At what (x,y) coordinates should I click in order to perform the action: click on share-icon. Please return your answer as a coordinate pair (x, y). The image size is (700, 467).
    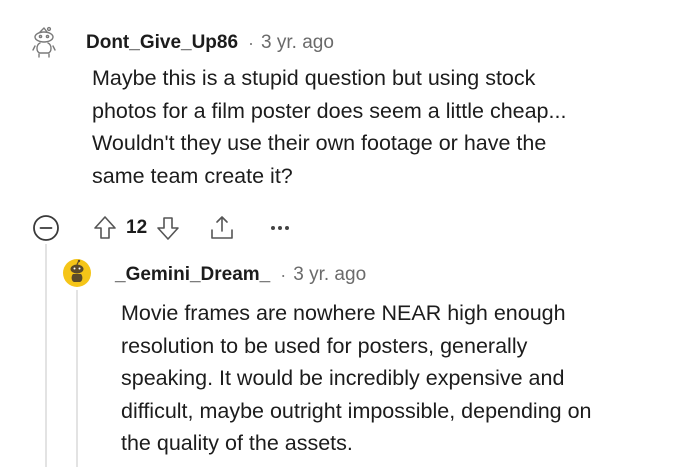
    Looking at the image, I should click on (222, 227).